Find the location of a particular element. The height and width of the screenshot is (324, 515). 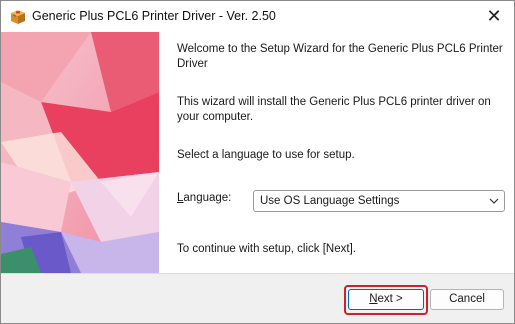

close-icon: ✕ is located at coordinates (494, 16).